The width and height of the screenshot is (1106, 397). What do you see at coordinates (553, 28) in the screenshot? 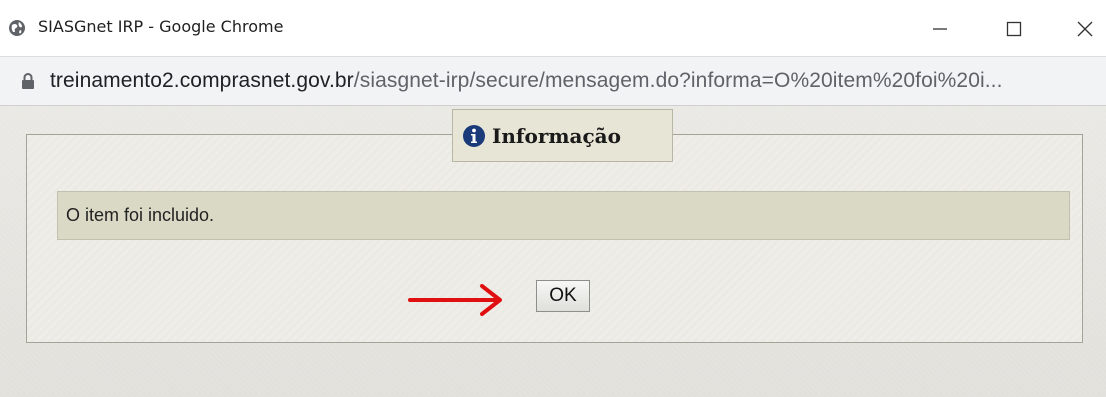
I see `title-bar: SIASGnet IRP - Google Chrome` at bounding box center [553, 28].